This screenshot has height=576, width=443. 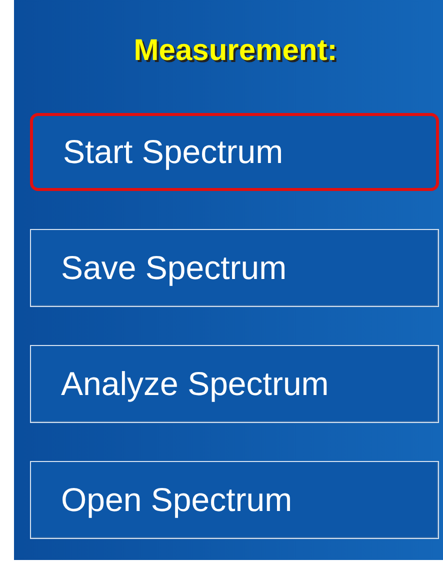 I want to click on spectrum-button: Open Spectrum, so click(x=234, y=500).